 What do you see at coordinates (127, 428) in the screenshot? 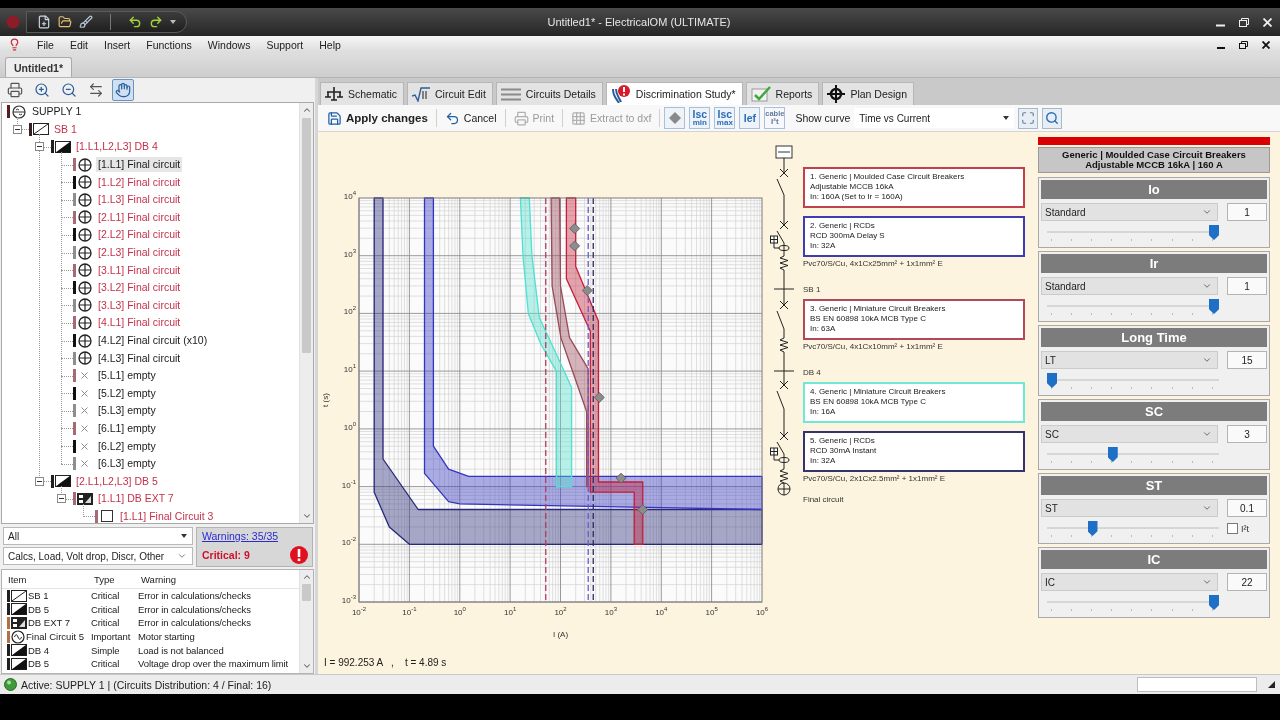
I see `tree-item: [6.L1] empty` at bounding box center [127, 428].